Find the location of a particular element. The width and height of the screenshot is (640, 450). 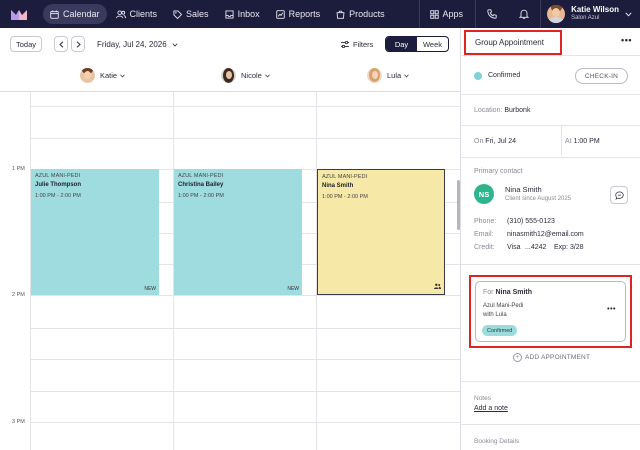

email-value: ninasmith12@email.com is located at coordinates (545, 234).